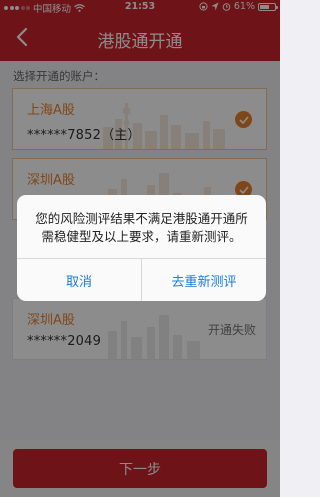 This screenshot has width=320, height=497. What do you see at coordinates (204, 280) in the screenshot?
I see `retest-button: 去重新测评` at bounding box center [204, 280].